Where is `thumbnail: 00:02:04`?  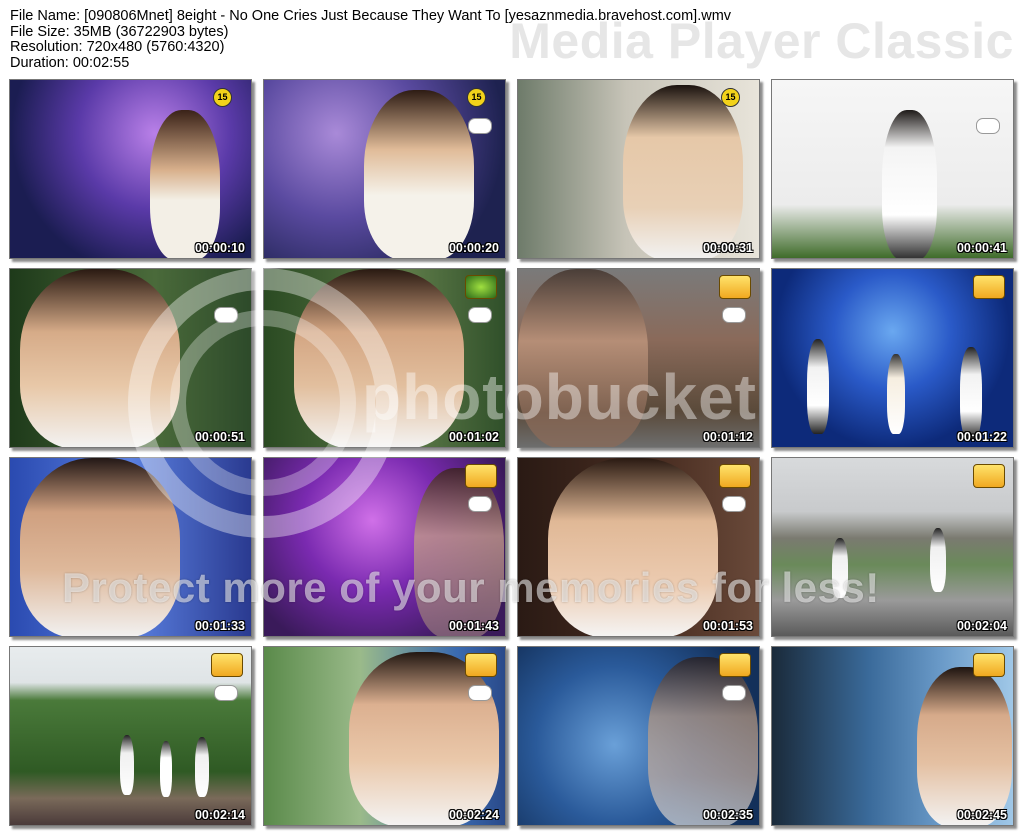 thumbnail: 00:02:04 is located at coordinates (892, 547).